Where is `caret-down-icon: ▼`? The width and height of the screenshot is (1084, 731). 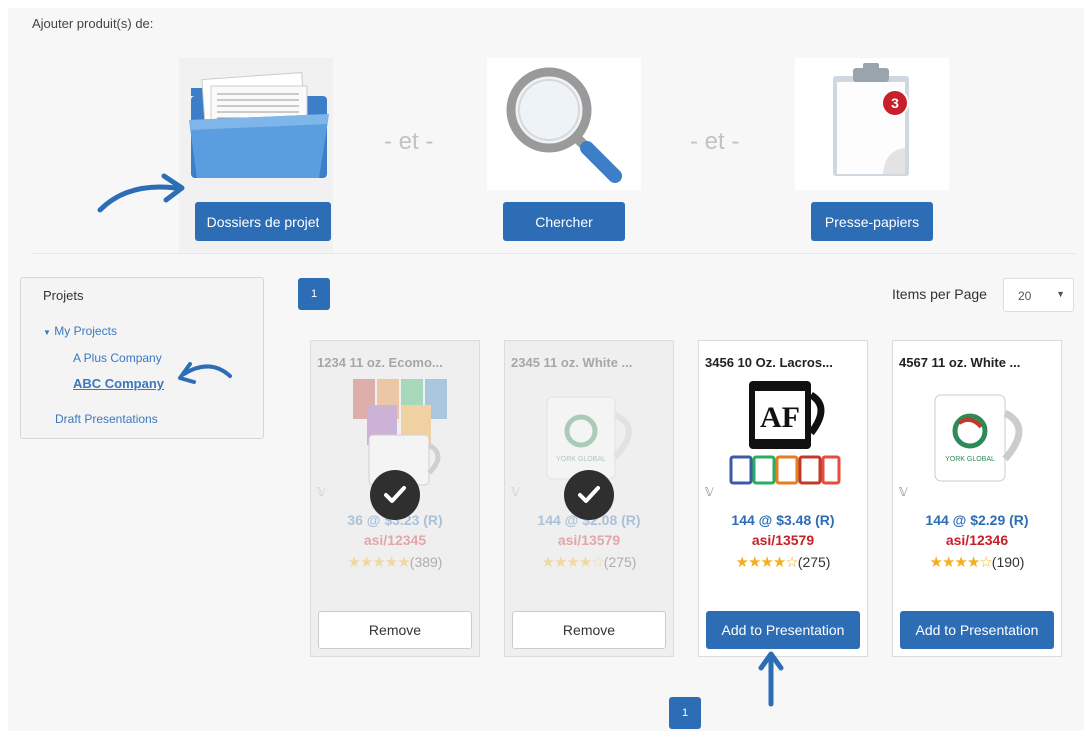
caret-down-icon: ▼ is located at coordinates (47, 332).